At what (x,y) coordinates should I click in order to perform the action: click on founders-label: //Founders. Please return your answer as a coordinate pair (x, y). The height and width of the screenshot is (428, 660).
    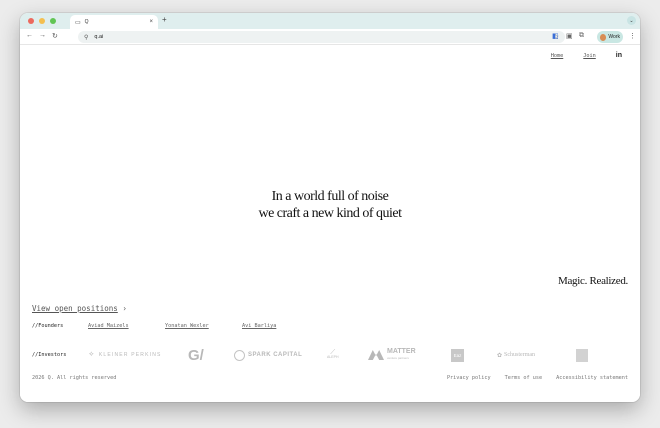
    Looking at the image, I should click on (48, 326).